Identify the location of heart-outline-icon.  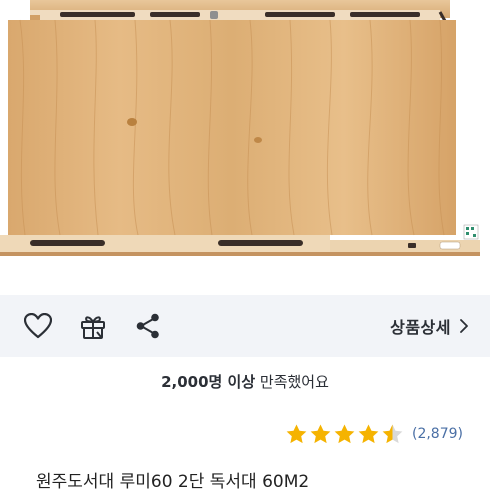
(38, 326).